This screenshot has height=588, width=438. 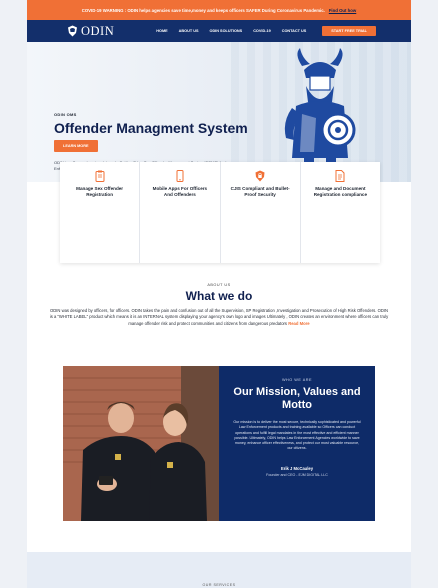 I want to click on feature-label: Manage Sex Offender Registration, so click(x=100, y=191).